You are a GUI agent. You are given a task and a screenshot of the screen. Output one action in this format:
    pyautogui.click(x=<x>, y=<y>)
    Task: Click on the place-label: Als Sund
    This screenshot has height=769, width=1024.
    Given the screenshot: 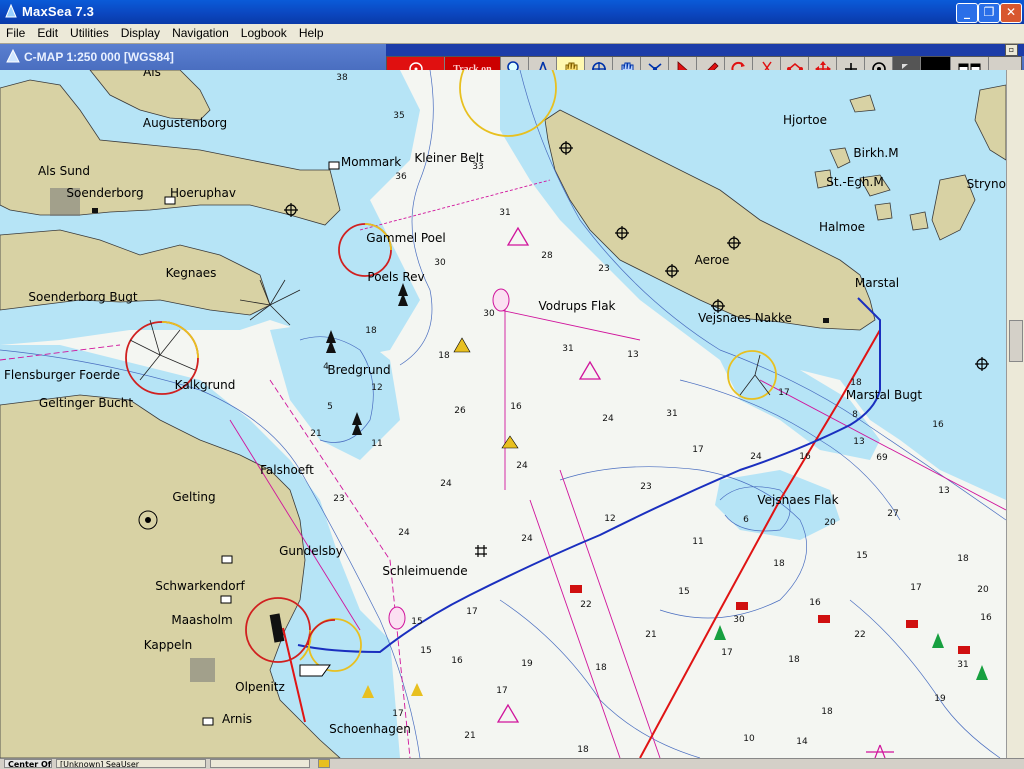 What is the action you would take?
    pyautogui.click(x=64, y=171)
    